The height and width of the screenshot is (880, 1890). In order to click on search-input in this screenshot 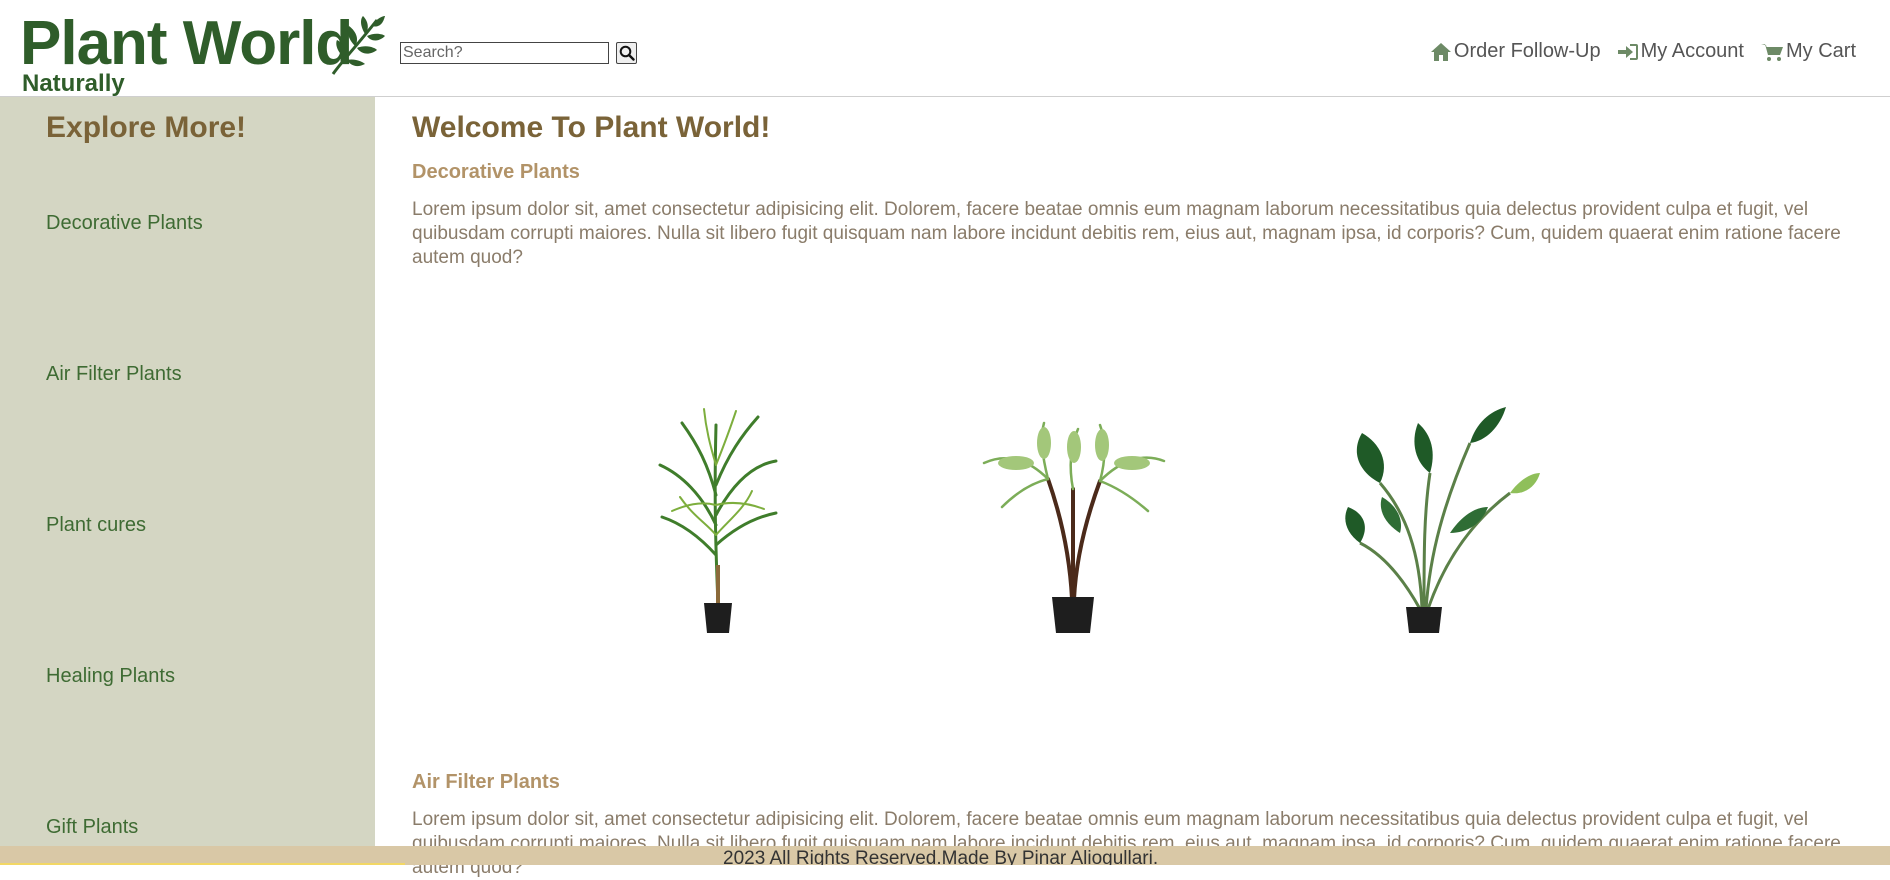, I will do `click(504, 53)`.